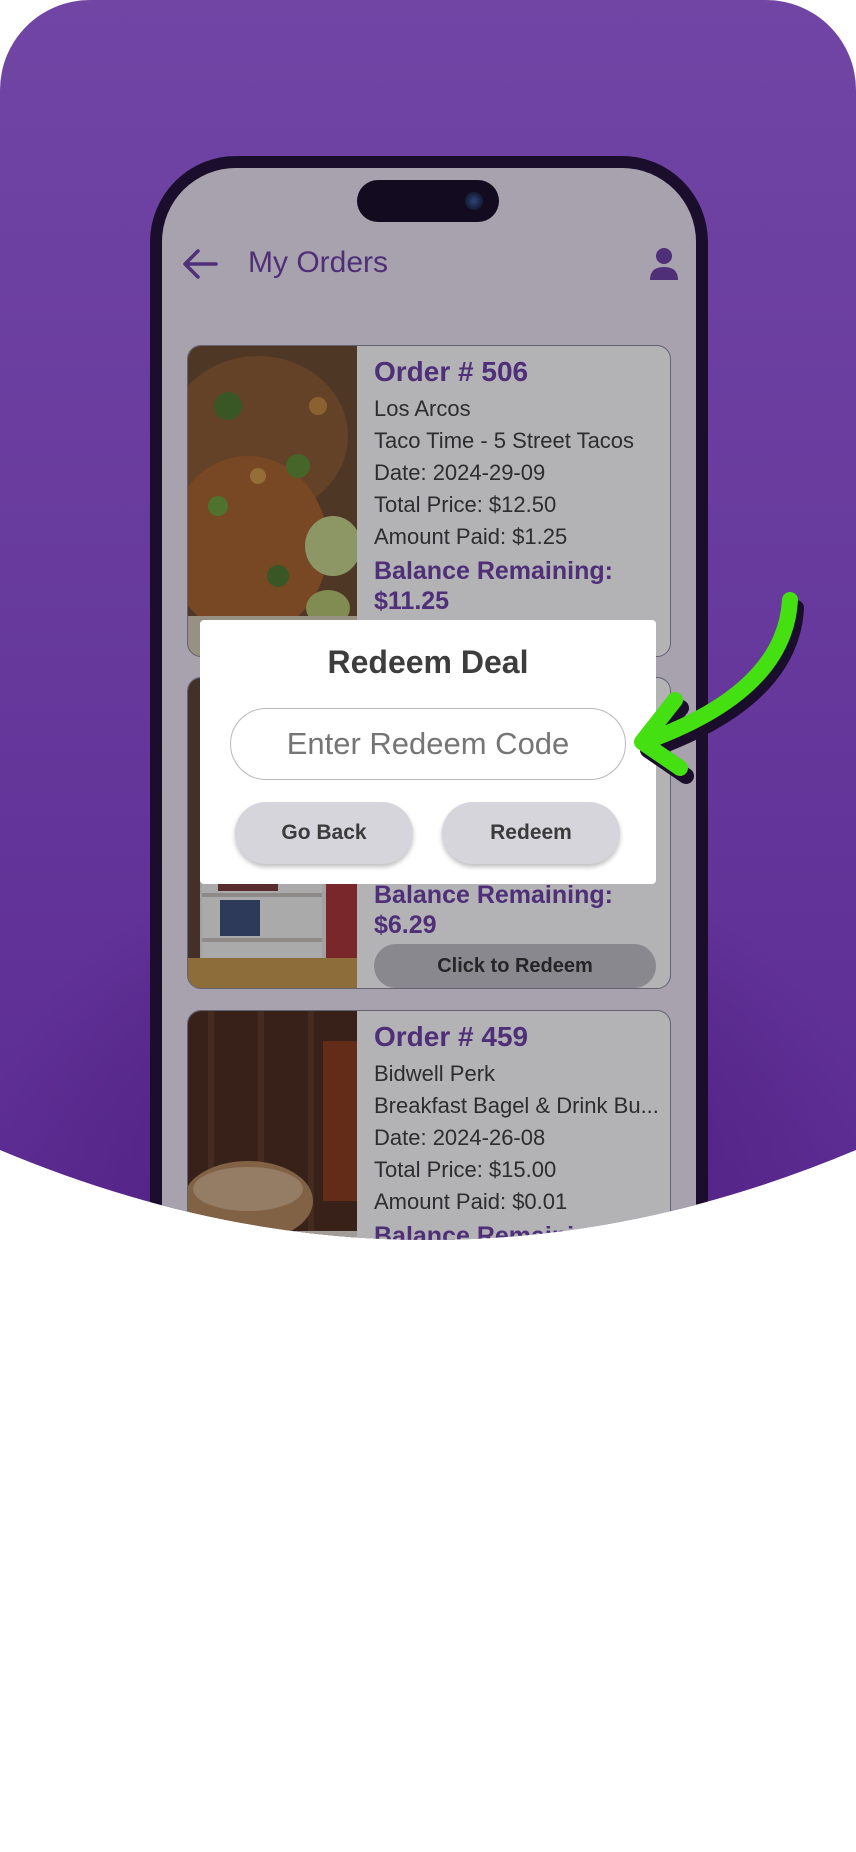  What do you see at coordinates (428, 662) in the screenshot?
I see `dialog-title: Redeem Deal` at bounding box center [428, 662].